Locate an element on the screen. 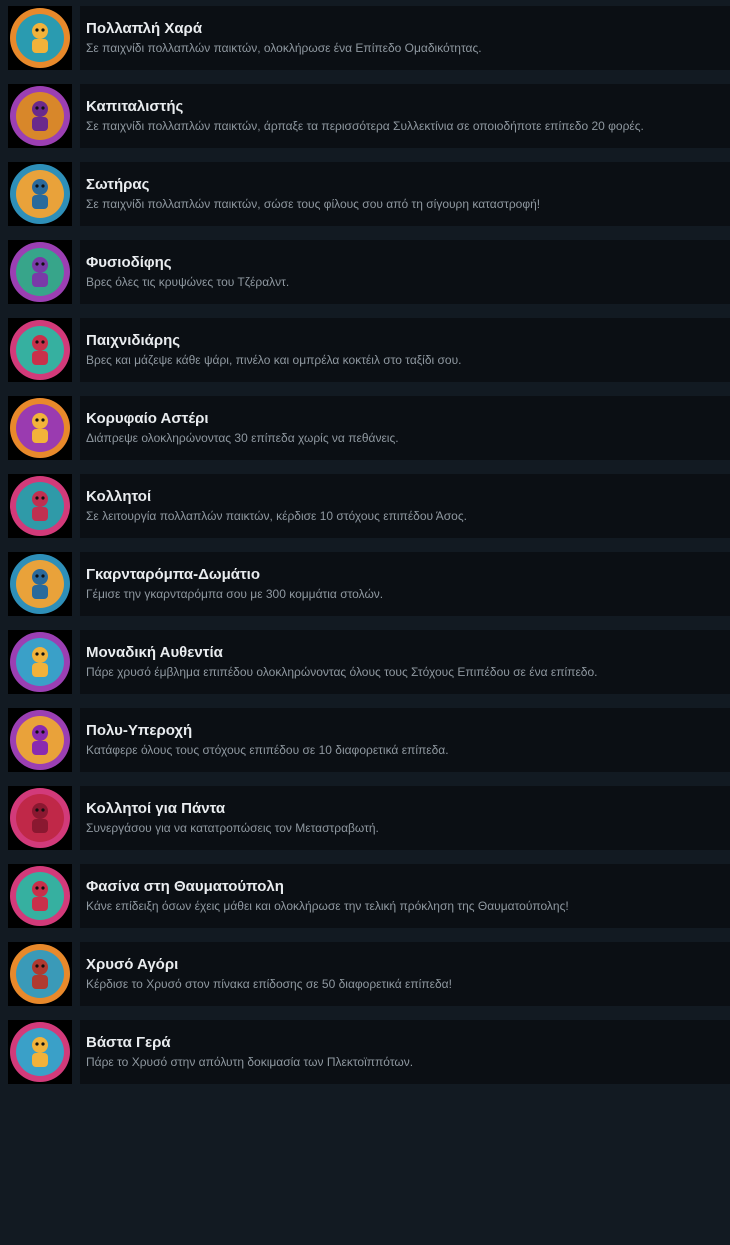  achievement-title: Κολλητοί is located at coordinates (119, 496).